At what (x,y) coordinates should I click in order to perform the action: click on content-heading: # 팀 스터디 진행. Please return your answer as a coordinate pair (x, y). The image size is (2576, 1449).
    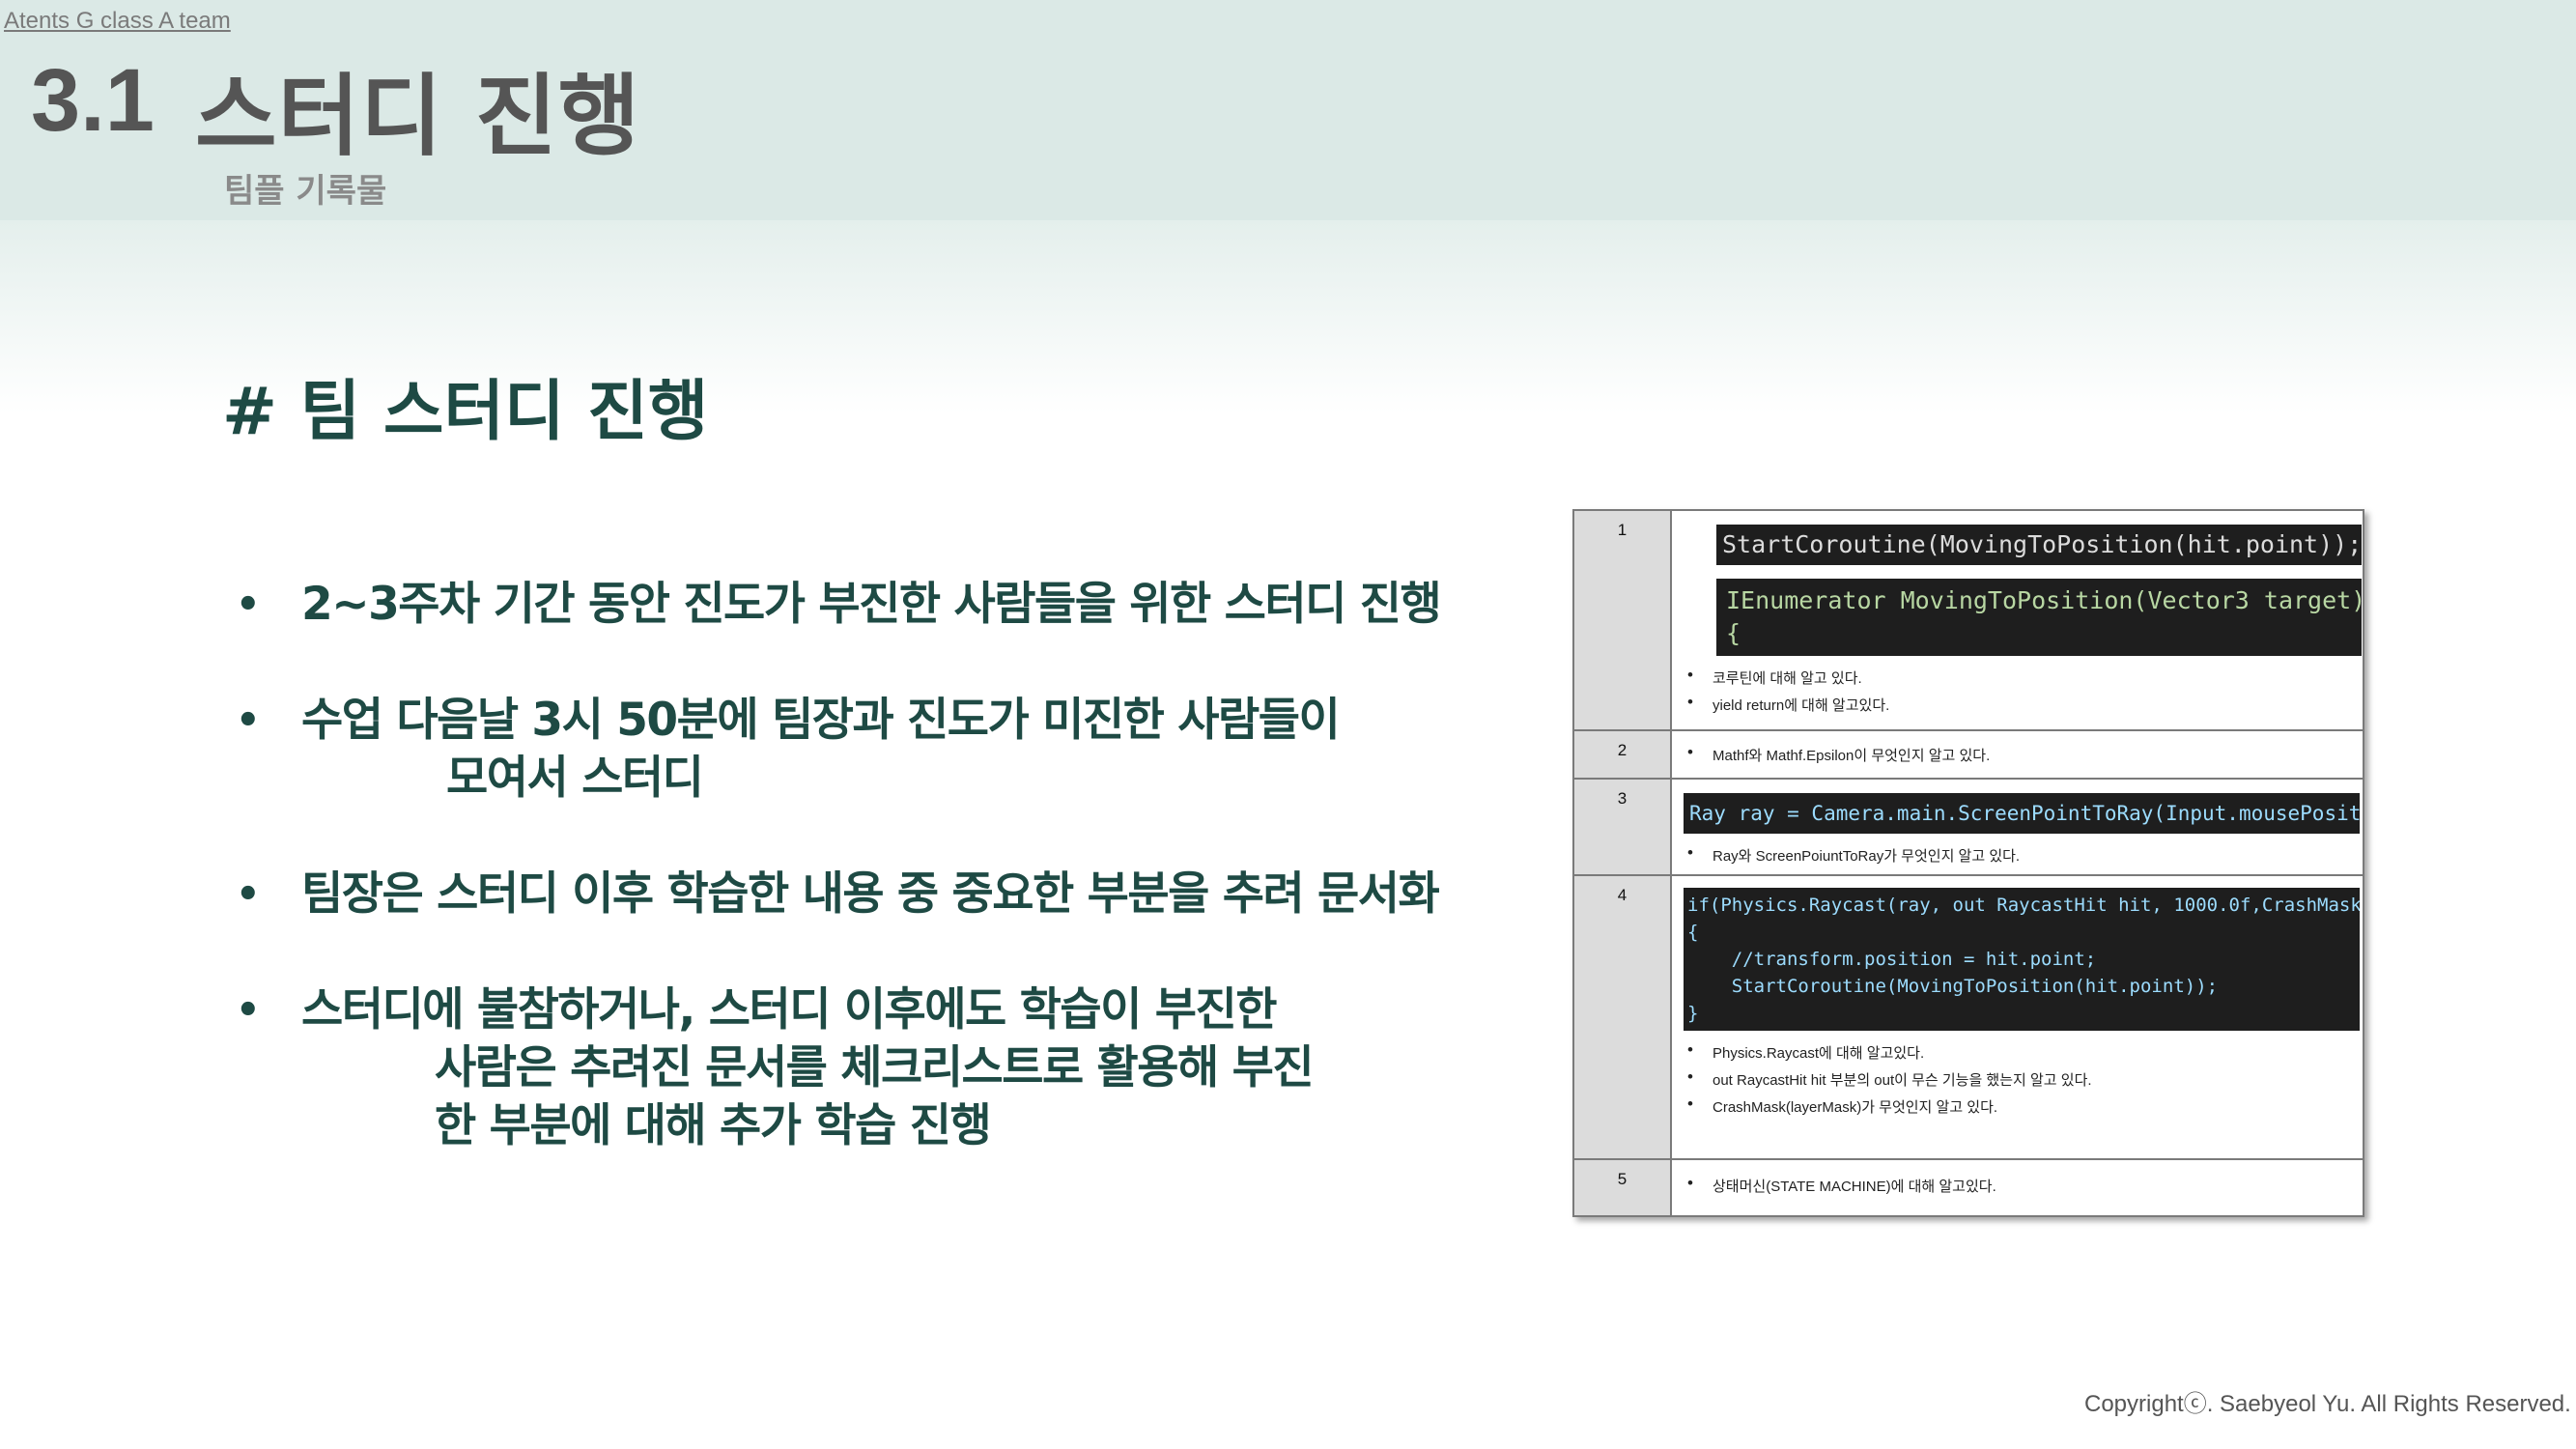
    Looking at the image, I should click on (465, 412).